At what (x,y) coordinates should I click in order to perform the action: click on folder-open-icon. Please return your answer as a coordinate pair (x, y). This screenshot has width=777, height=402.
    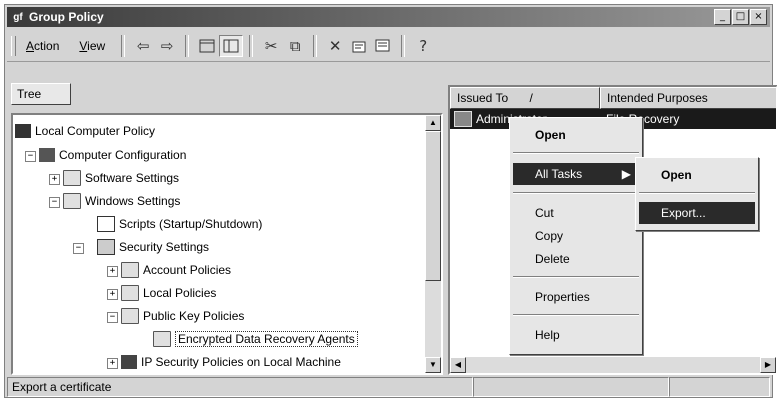
    Looking at the image, I should click on (162, 339).